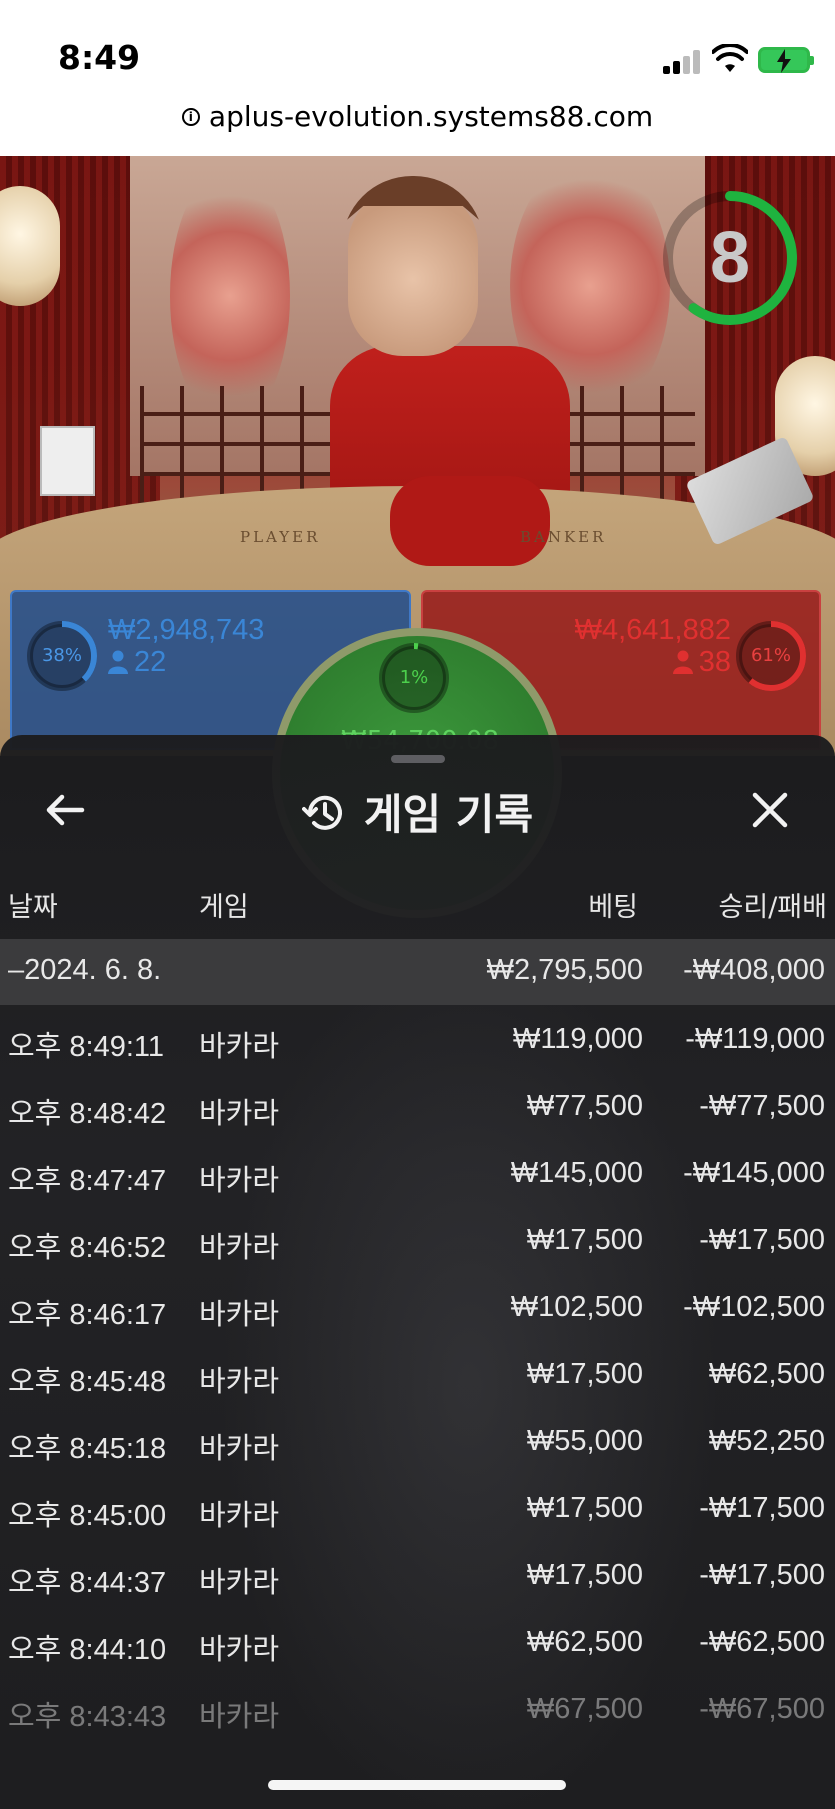 The height and width of the screenshot is (1809, 835). Describe the element at coordinates (431, 116) in the screenshot. I see `url-text: aplus-evolution.systems88.com` at that location.